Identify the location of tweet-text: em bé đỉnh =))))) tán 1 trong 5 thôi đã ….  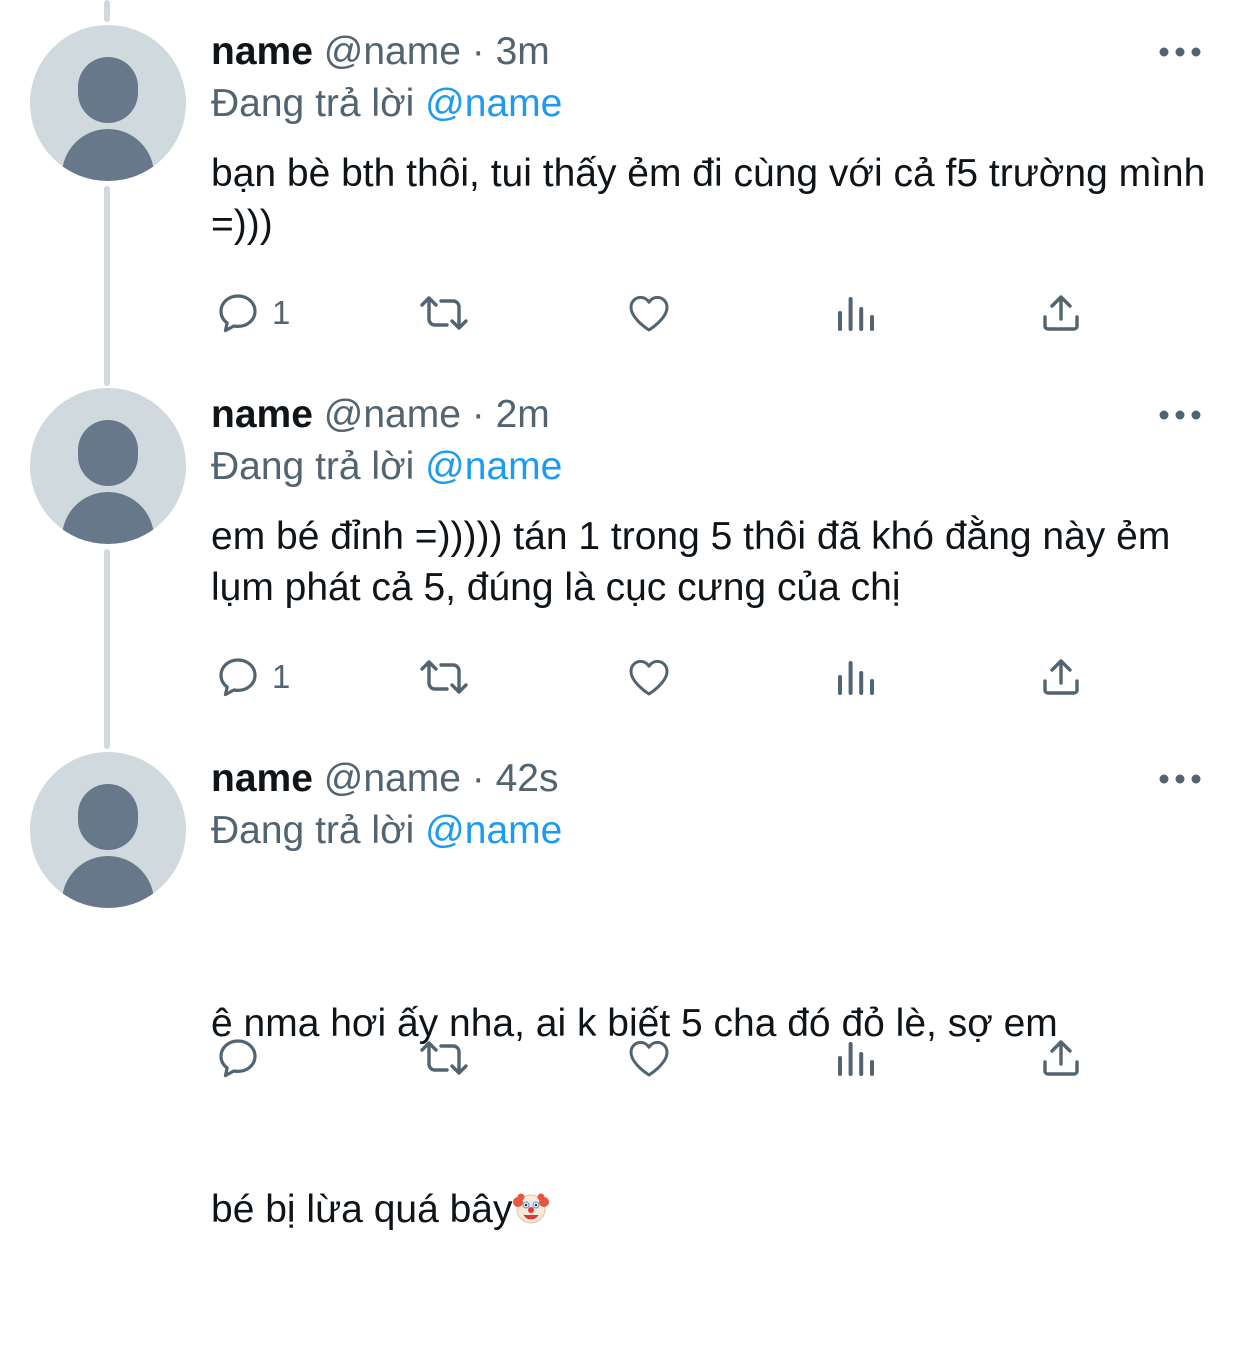
(696, 562).